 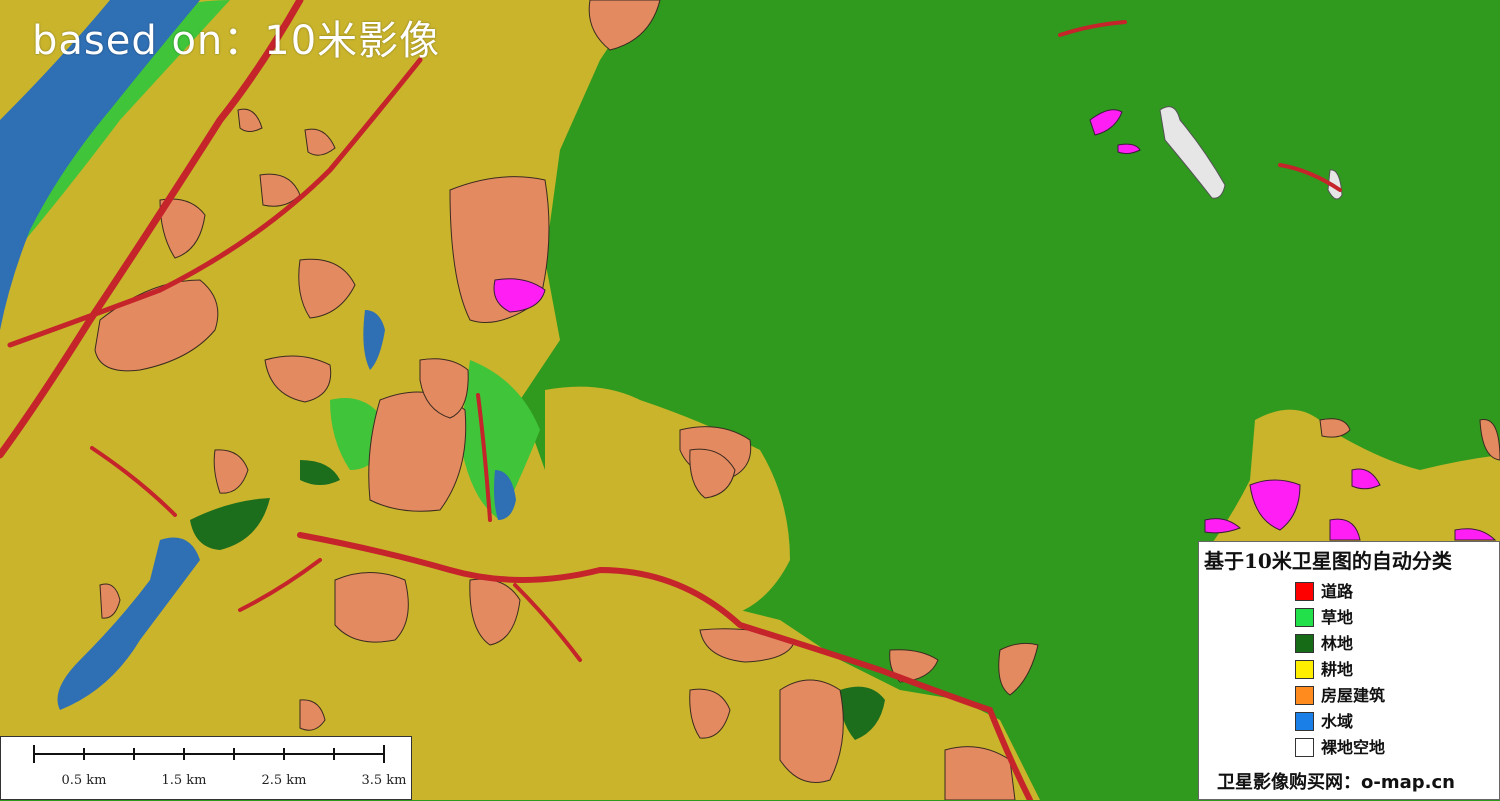 I want to click on legend-item-farmland: 耕地, so click(x=1395, y=671).